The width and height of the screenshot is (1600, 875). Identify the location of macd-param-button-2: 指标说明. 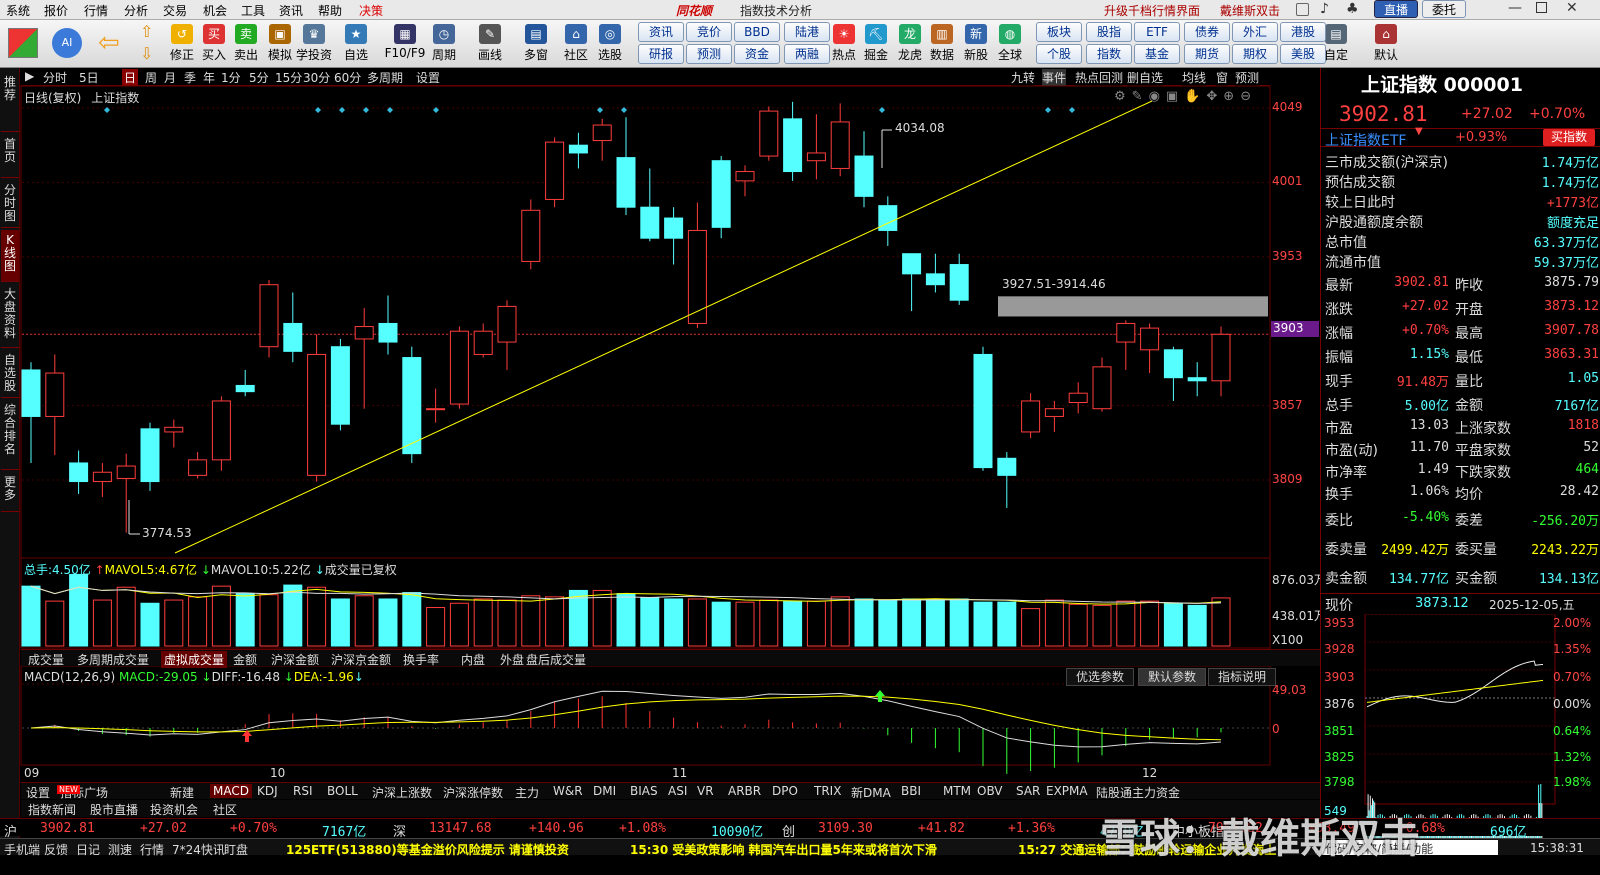
(1242, 677).